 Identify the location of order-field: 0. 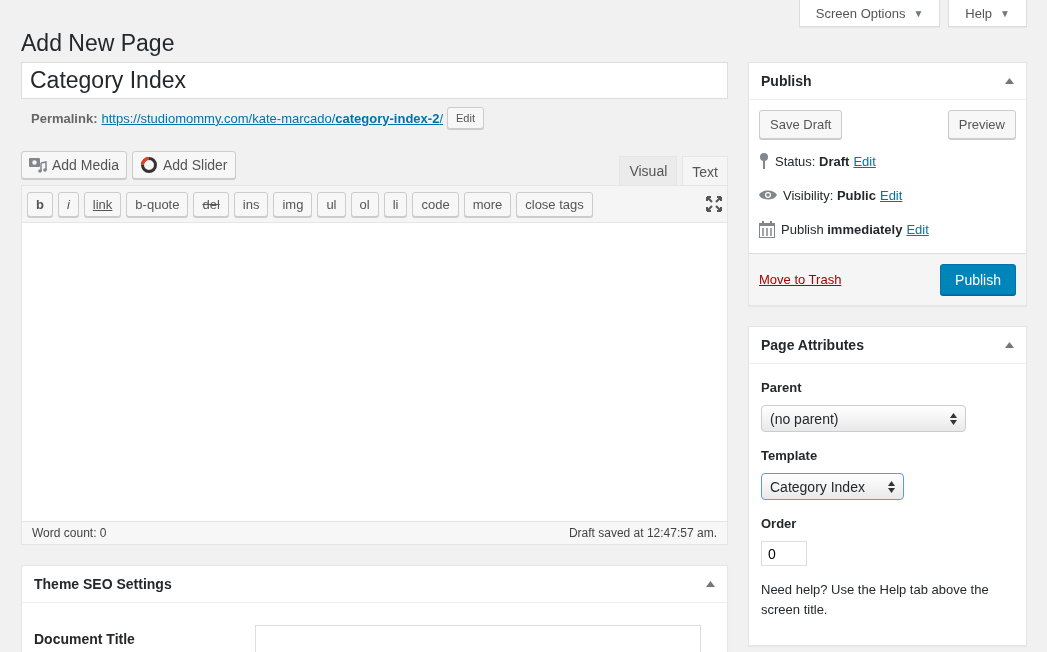
(784, 554).